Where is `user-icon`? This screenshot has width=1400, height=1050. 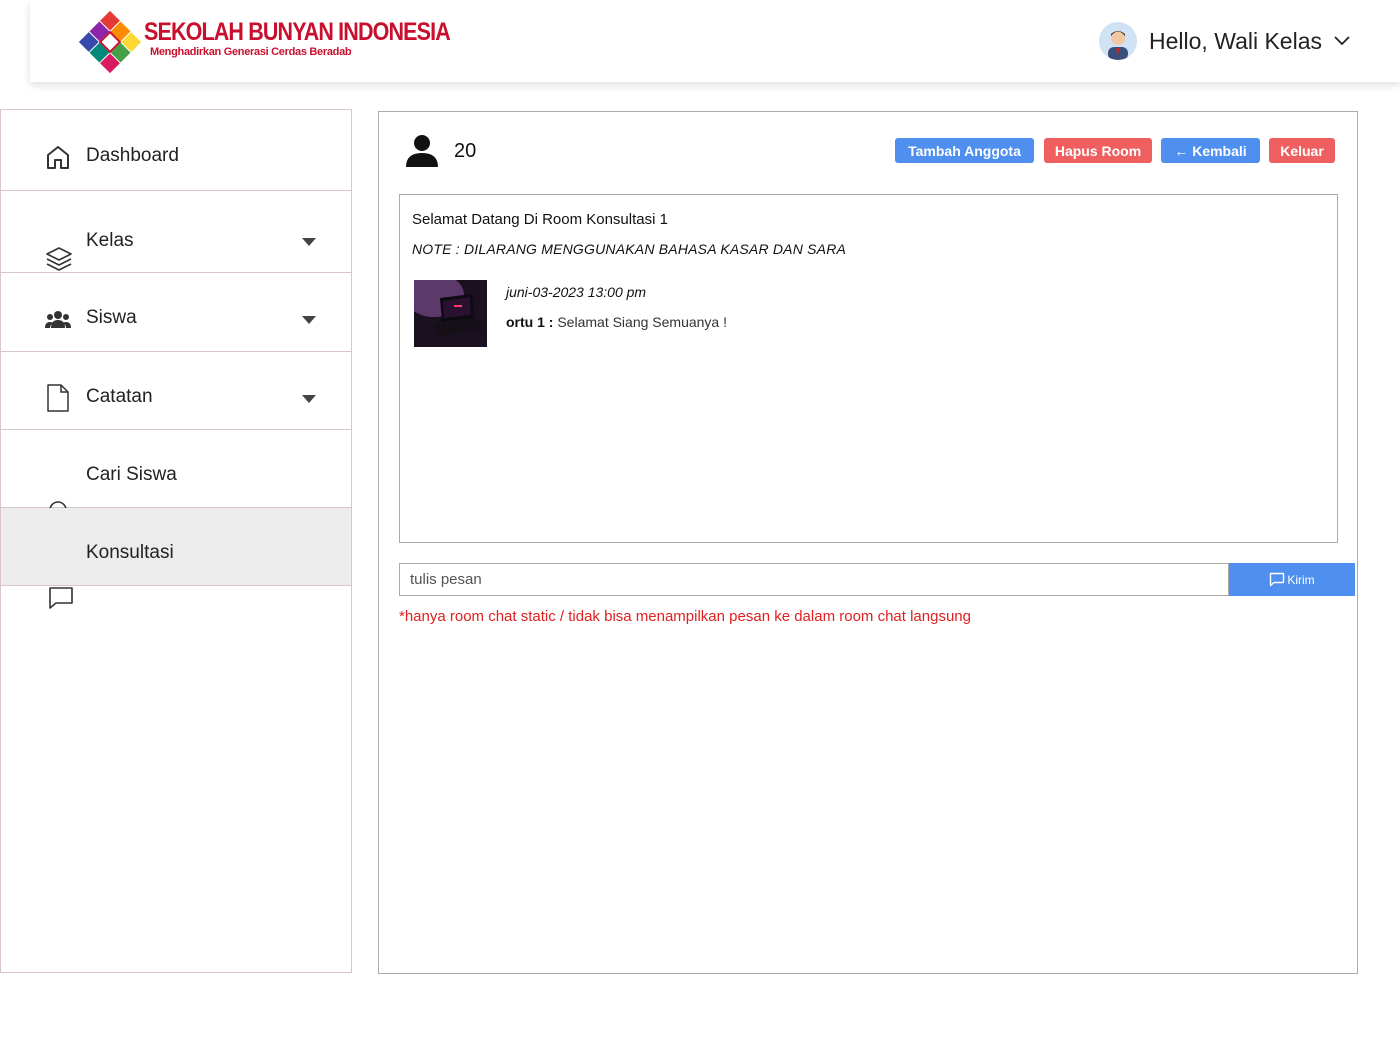
user-icon is located at coordinates (422, 151).